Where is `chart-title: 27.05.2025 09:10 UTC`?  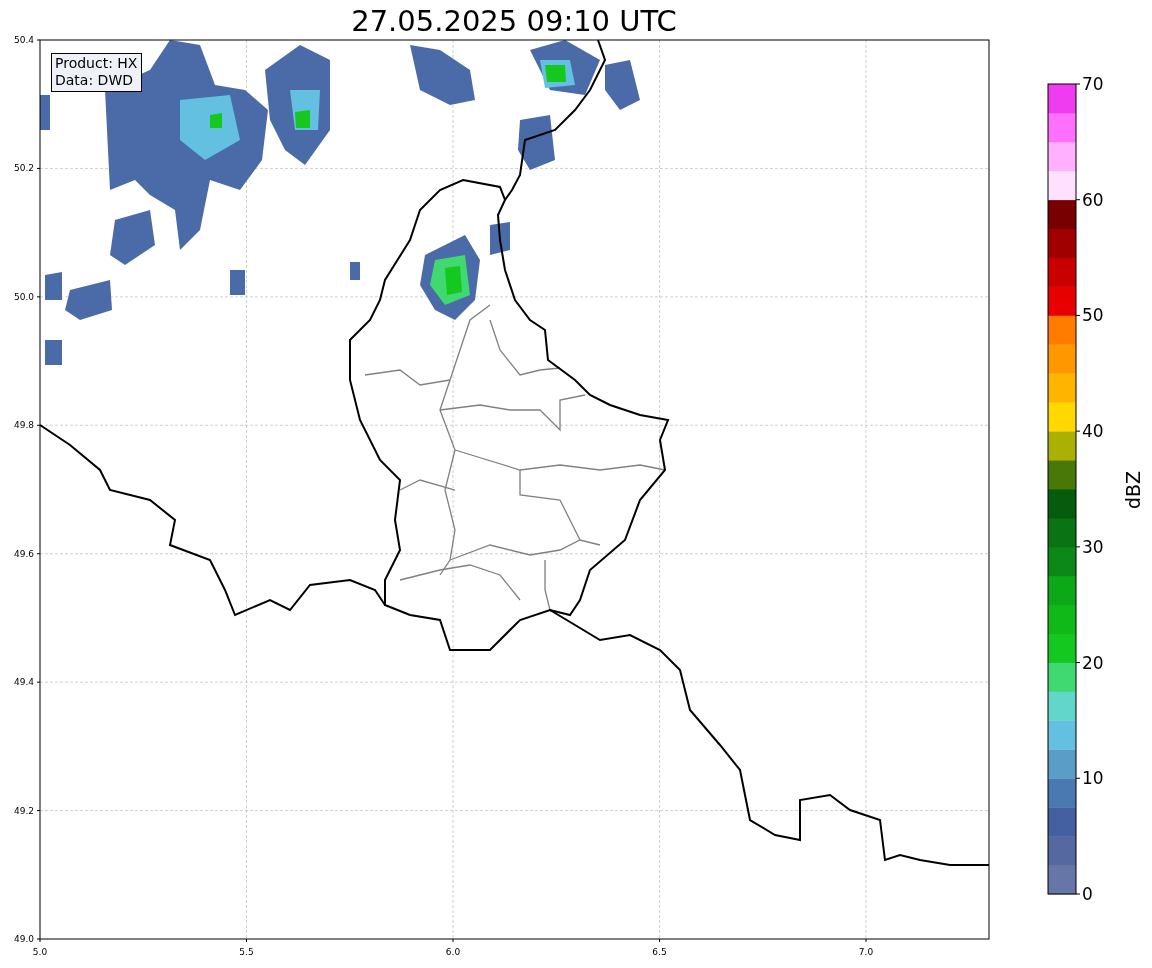 chart-title: 27.05.2025 09:10 UTC is located at coordinates (514, 21).